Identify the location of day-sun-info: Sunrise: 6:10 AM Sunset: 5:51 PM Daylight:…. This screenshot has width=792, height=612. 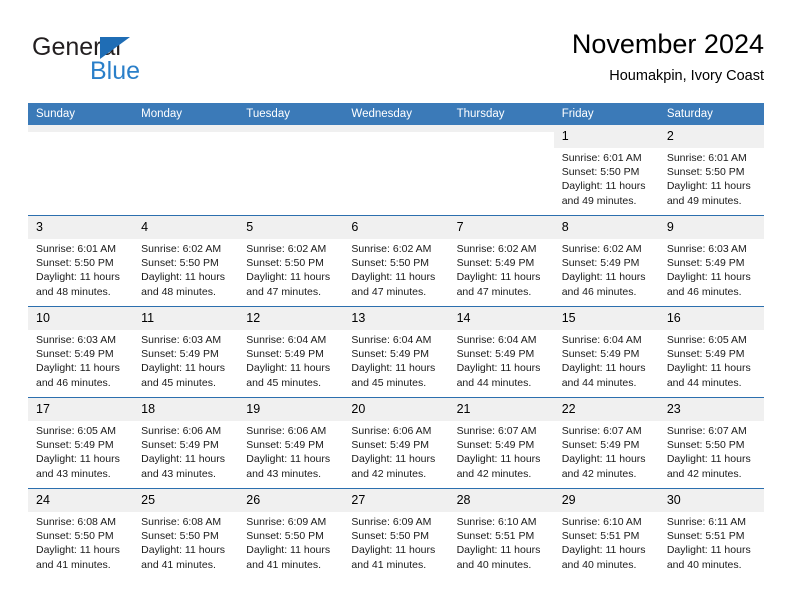
(606, 542).